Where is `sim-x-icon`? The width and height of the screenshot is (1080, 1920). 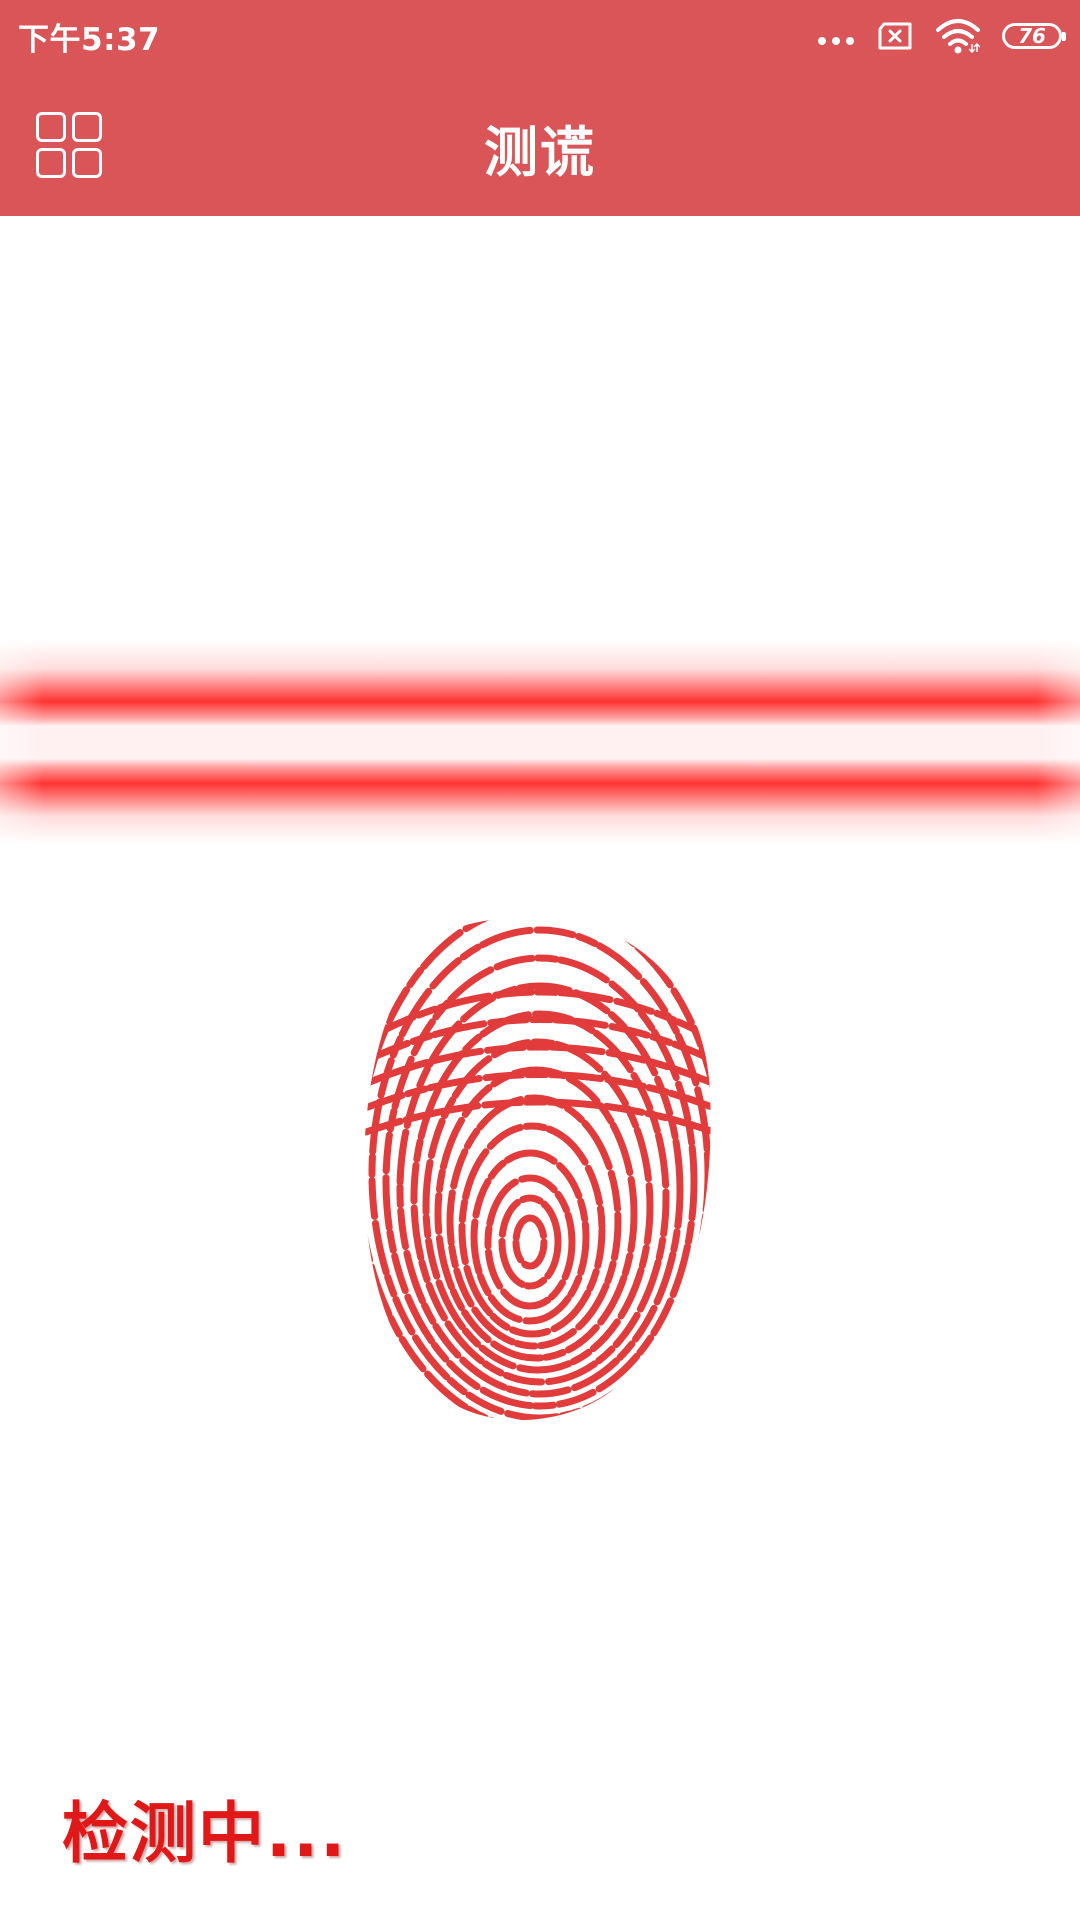
sim-x-icon is located at coordinates (895, 36).